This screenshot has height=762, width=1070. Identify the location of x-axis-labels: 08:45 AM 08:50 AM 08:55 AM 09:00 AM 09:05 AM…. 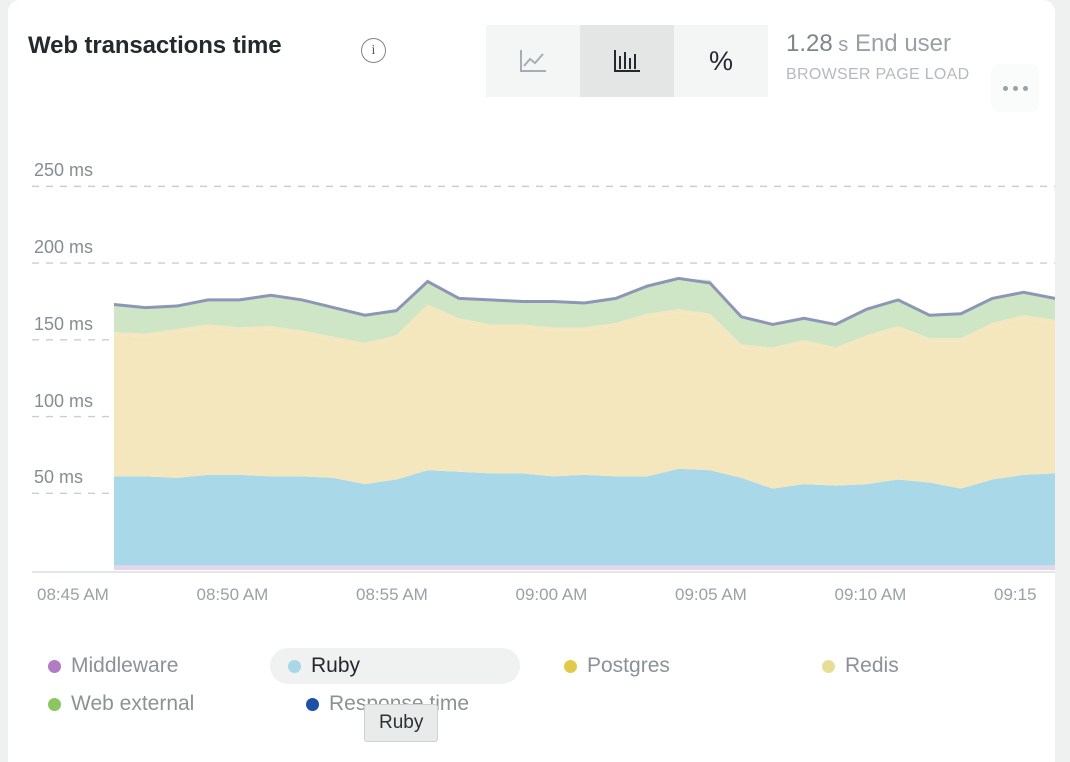
(531, 600).